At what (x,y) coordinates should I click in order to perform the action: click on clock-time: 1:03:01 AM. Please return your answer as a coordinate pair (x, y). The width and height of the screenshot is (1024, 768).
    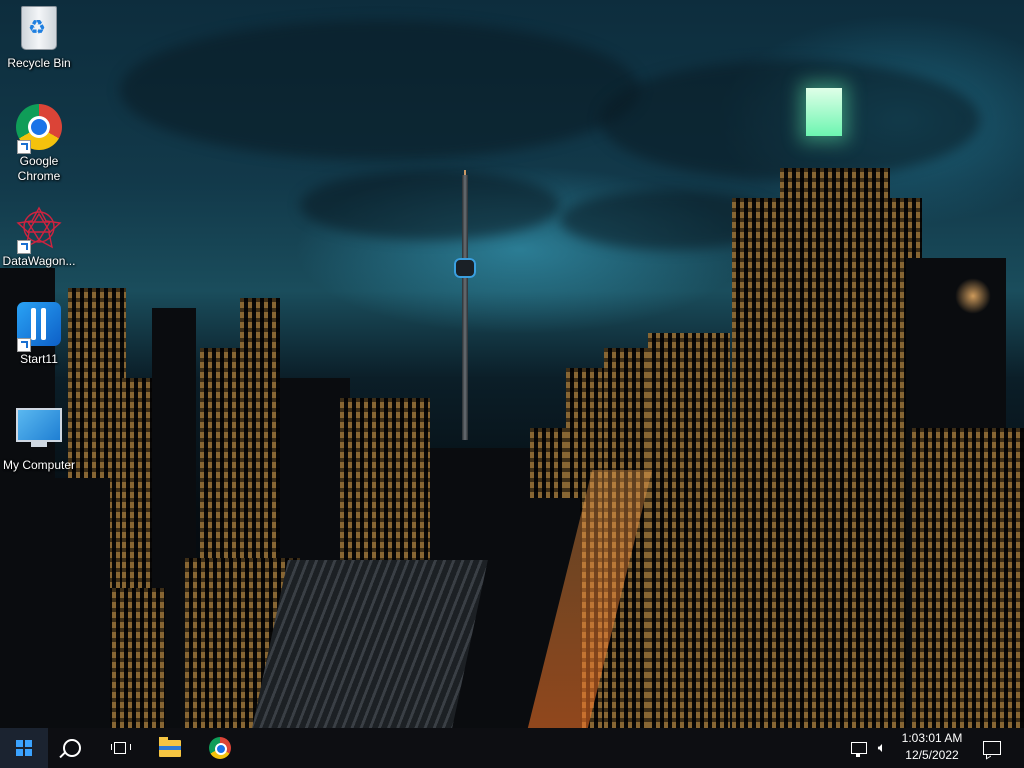
    Looking at the image, I should click on (932, 738).